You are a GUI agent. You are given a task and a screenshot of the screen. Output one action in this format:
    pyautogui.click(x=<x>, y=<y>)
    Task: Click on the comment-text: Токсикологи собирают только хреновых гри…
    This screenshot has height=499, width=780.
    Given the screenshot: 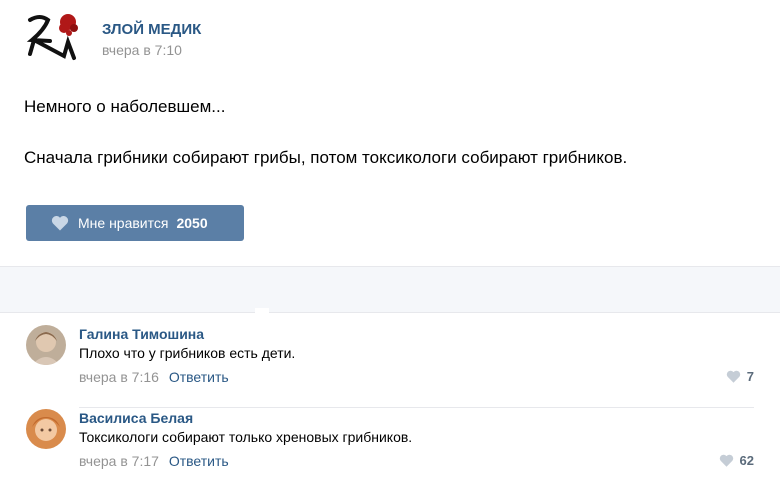 What is the action you would take?
    pyautogui.click(x=246, y=437)
    